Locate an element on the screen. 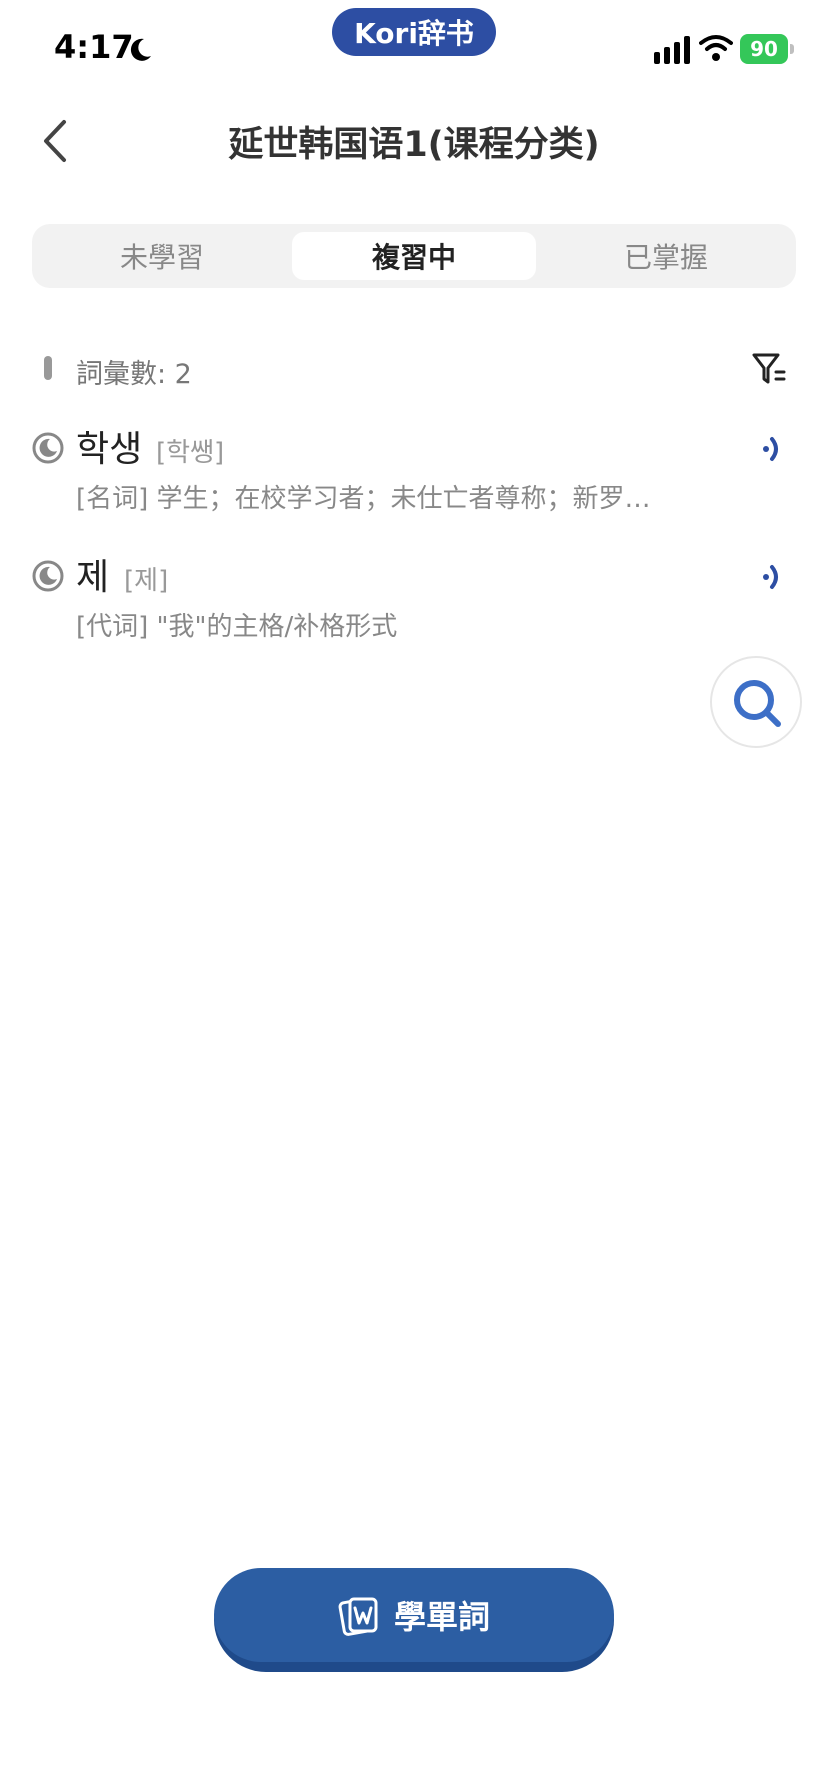 The width and height of the screenshot is (828, 1792). status-bar: 4:17 Kori辞书 90 is located at coordinates (414, 50).